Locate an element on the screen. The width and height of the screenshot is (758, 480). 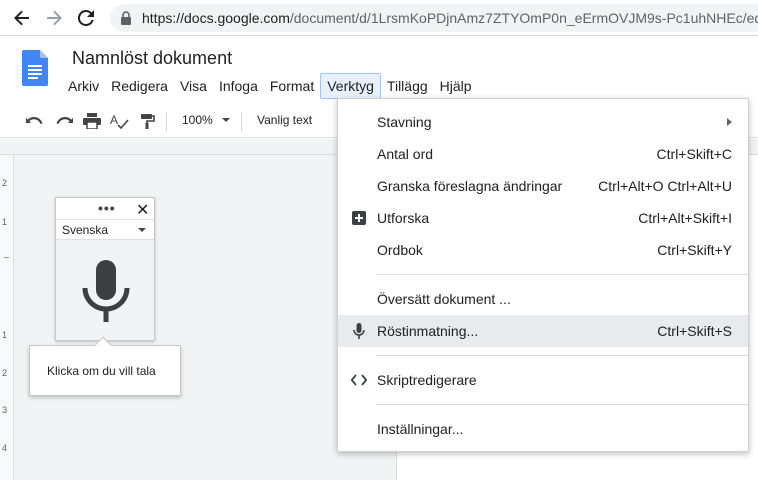
svg-text: A is located at coordinates (114, 120).